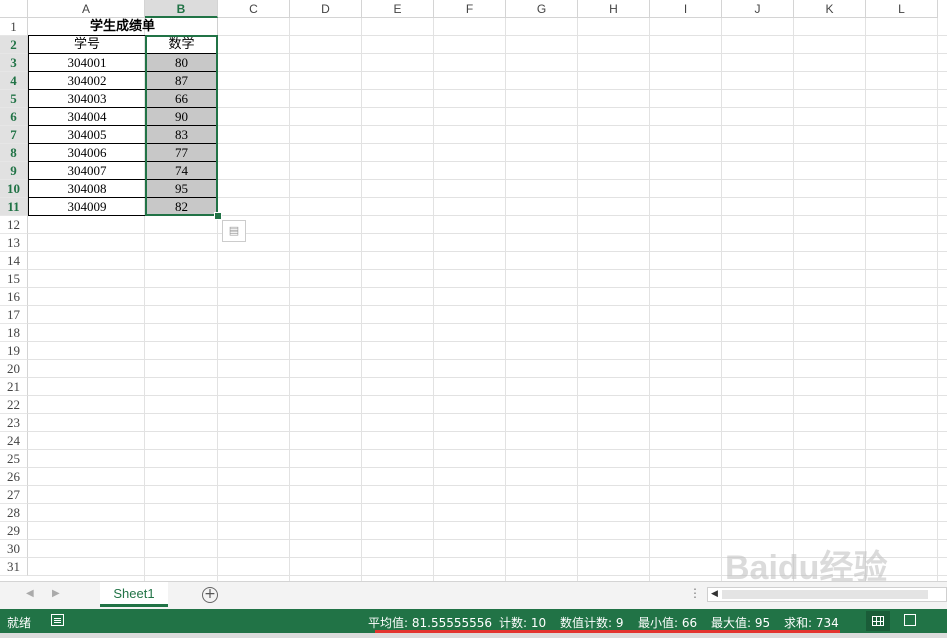 This screenshot has width=947, height=638. Describe the element at coordinates (14, 9) in the screenshot. I see `select-all-corner` at that location.